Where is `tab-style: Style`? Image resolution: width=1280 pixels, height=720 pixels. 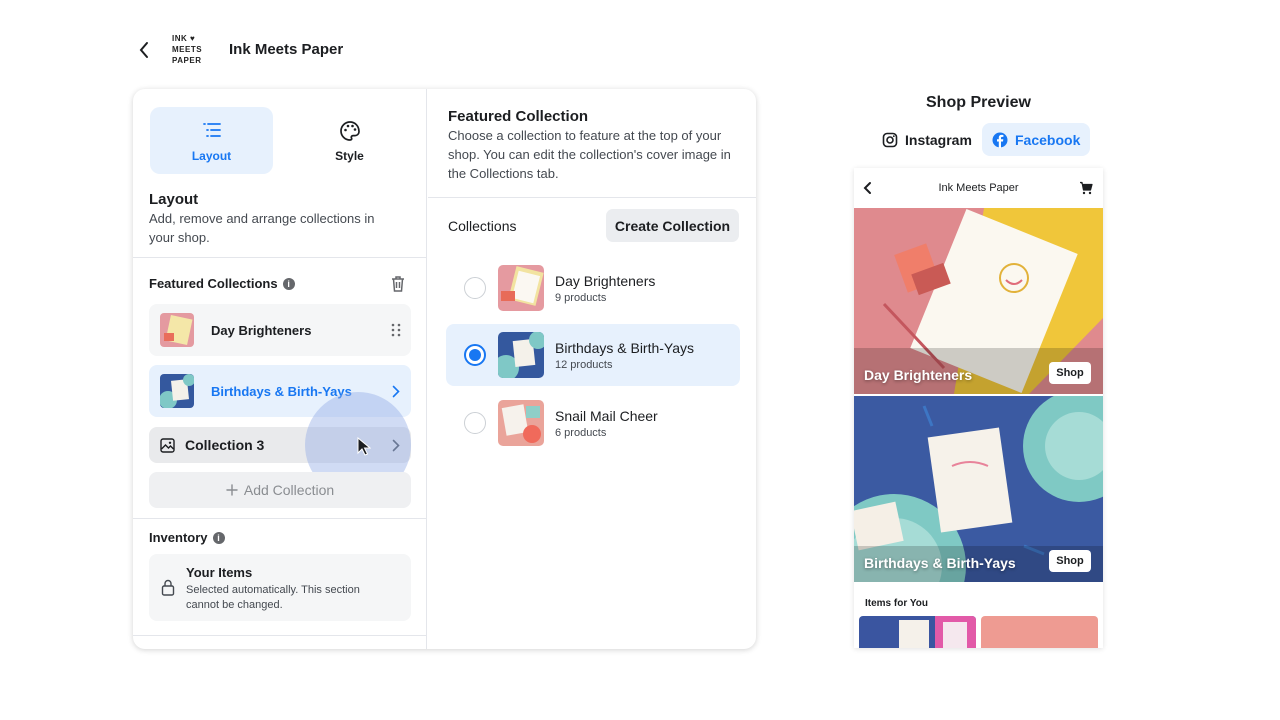 tab-style: Style is located at coordinates (349, 140).